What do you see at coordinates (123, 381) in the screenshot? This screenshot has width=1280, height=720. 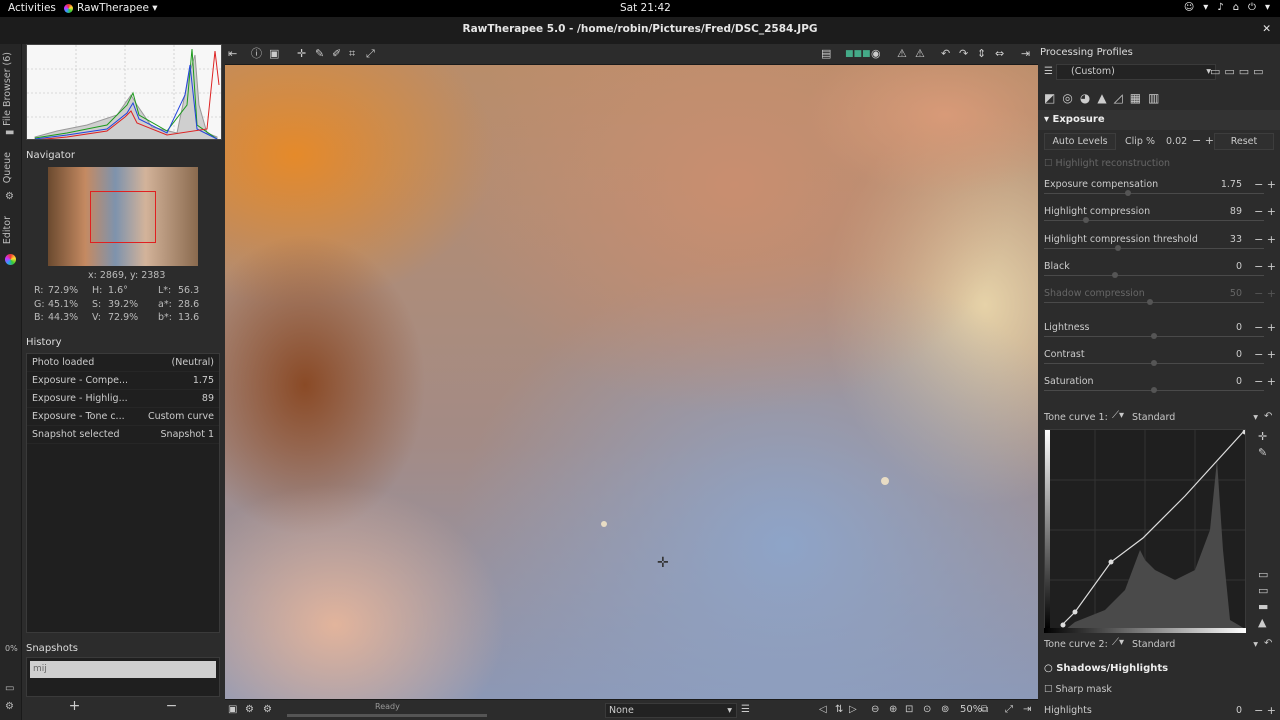 I see `history-row: Exposure - Compe... 1.75` at bounding box center [123, 381].